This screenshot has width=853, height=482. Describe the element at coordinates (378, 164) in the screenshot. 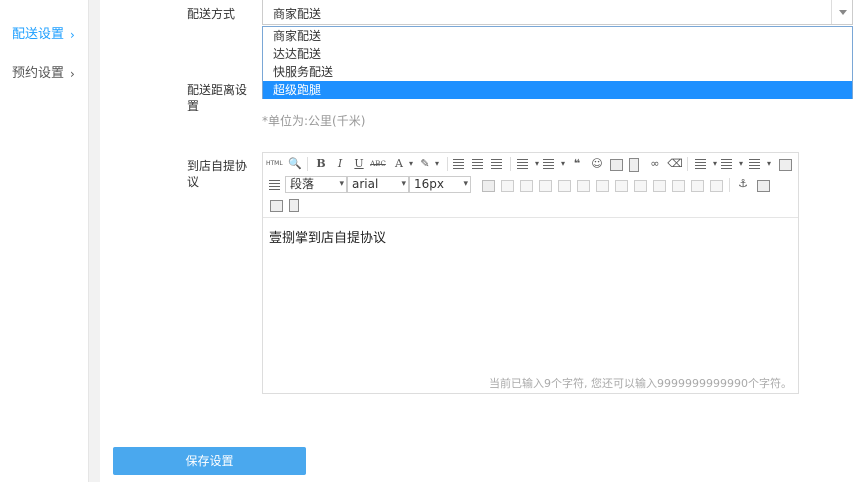

I see `strikethrough-button: ABC` at that location.